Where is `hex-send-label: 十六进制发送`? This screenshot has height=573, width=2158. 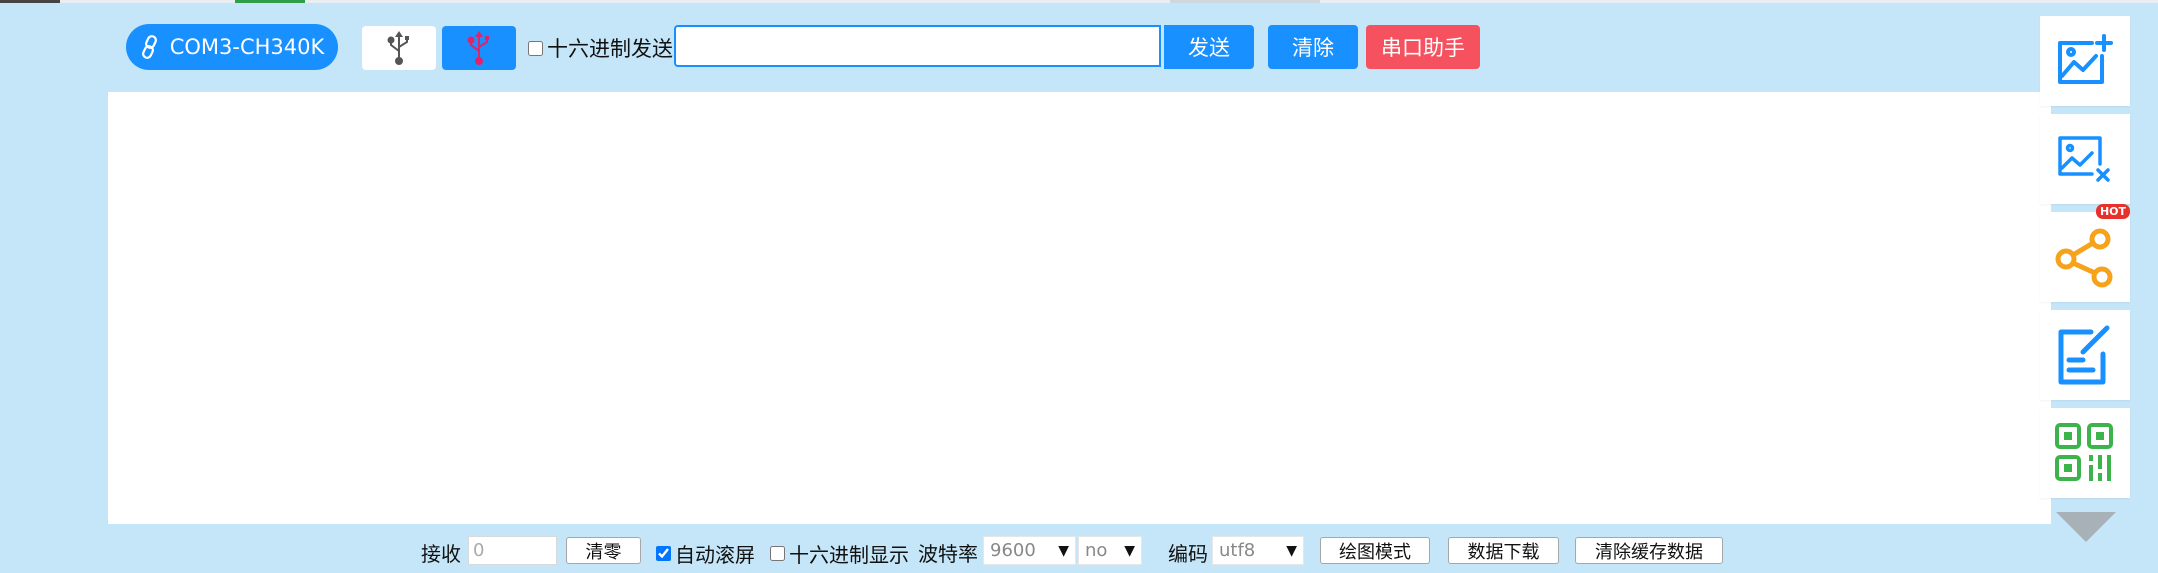
hex-send-label: 十六进制发送 is located at coordinates (610, 49).